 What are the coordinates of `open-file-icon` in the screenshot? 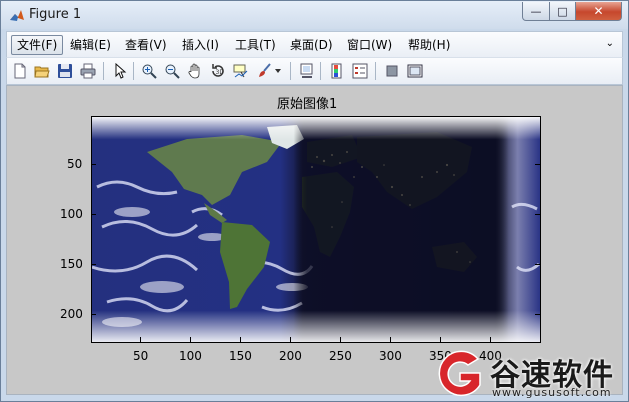 It's located at (42, 71).